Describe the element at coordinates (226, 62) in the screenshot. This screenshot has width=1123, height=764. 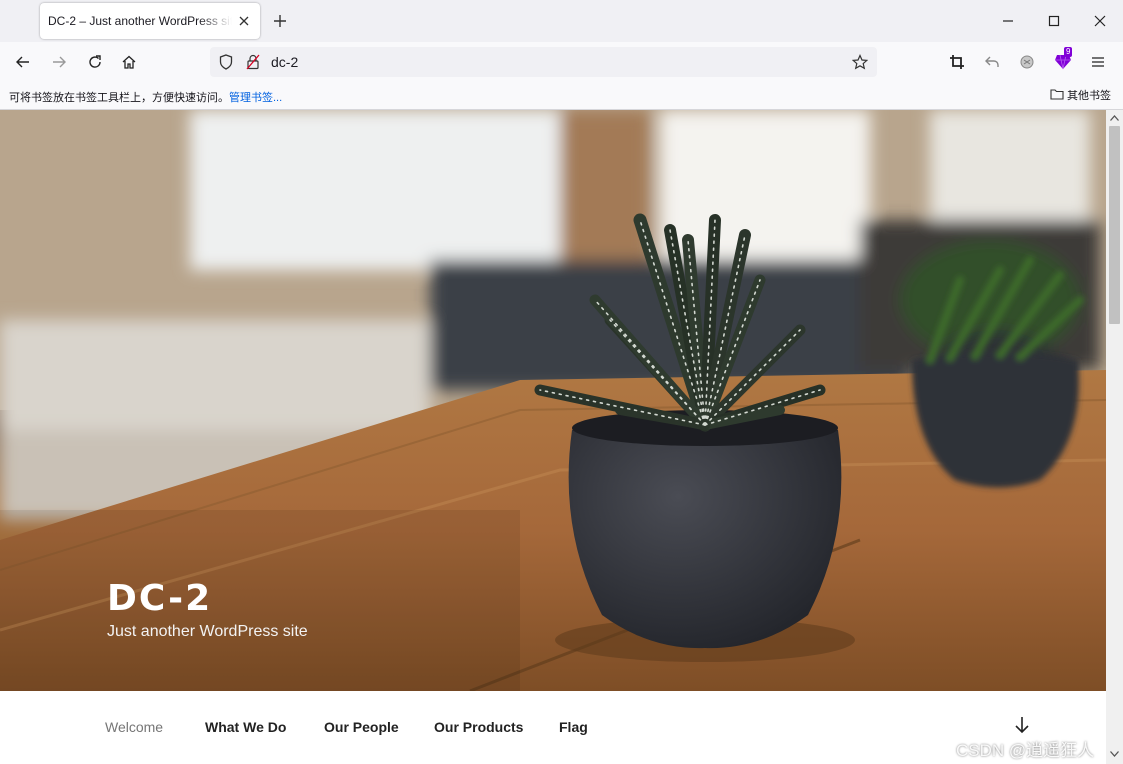
I see `shield-icon` at that location.